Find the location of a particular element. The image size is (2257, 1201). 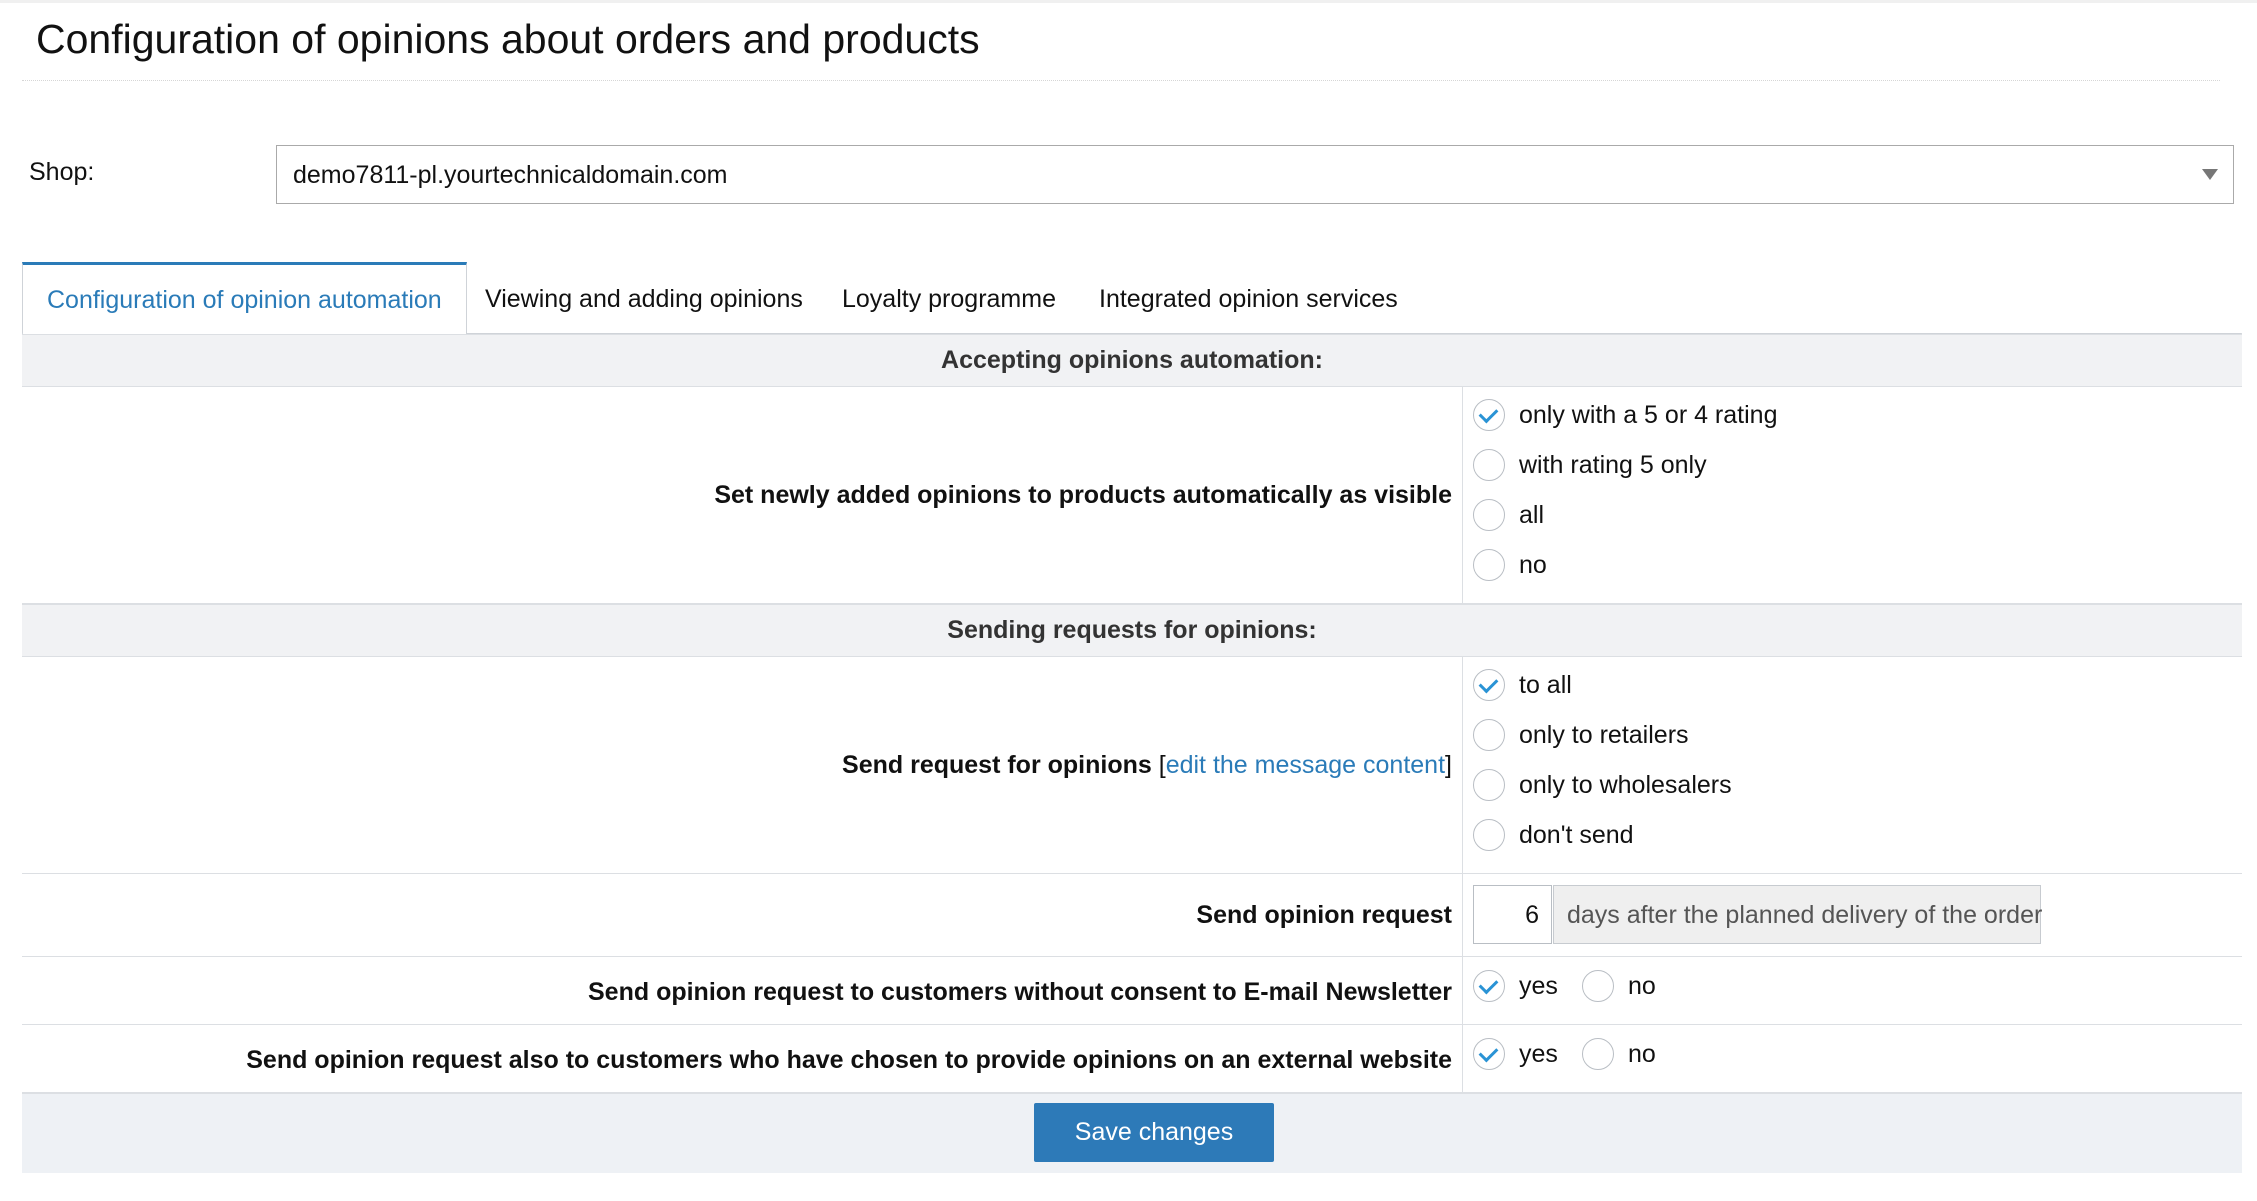

radio-external-no: no is located at coordinates (1619, 1054).